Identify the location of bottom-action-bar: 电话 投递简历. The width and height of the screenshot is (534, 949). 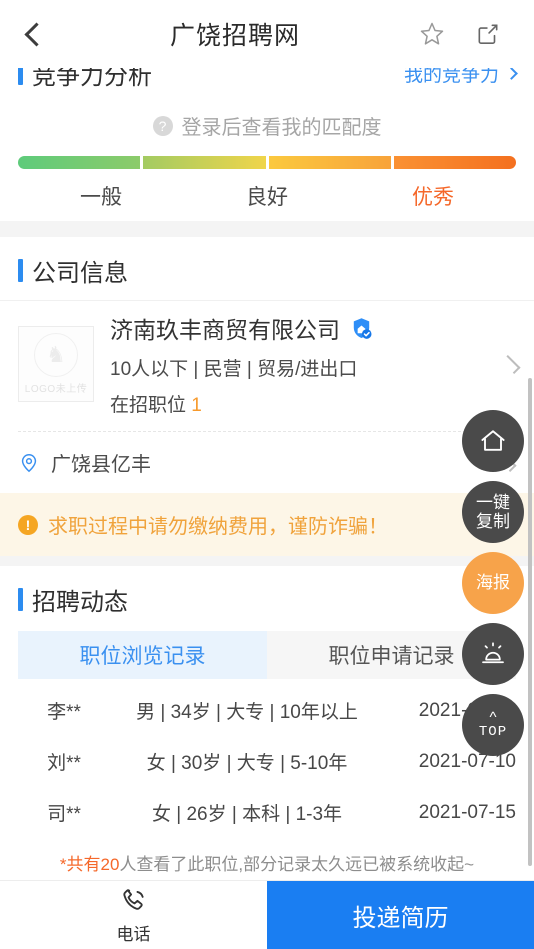
(267, 914).